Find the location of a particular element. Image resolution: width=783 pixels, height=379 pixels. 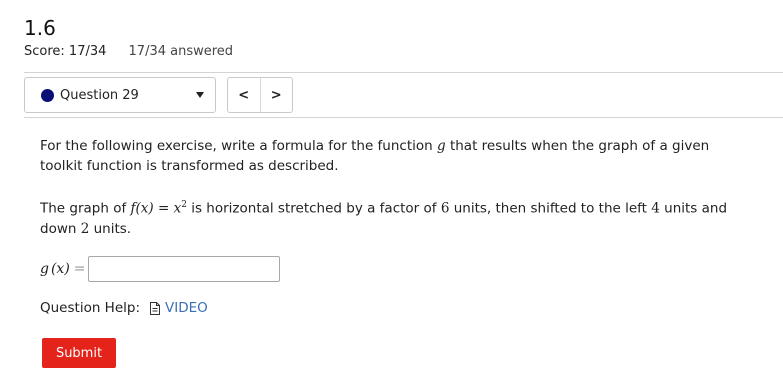

answer-equals: = is located at coordinates (79, 269).